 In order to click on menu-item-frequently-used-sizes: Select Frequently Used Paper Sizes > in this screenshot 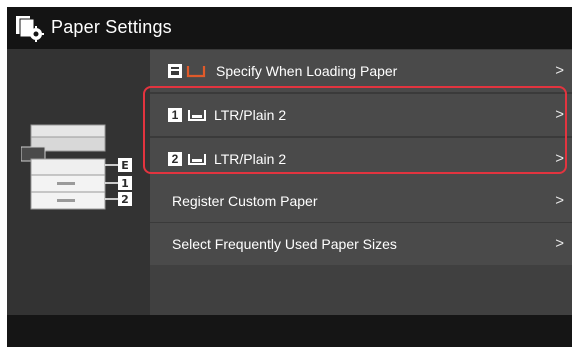, I will do `click(361, 244)`.